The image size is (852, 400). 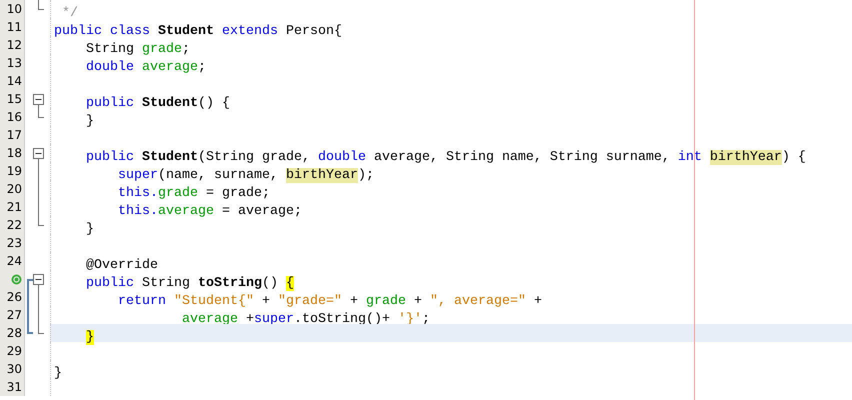 I want to click on line-number: 29, so click(x=14, y=351).